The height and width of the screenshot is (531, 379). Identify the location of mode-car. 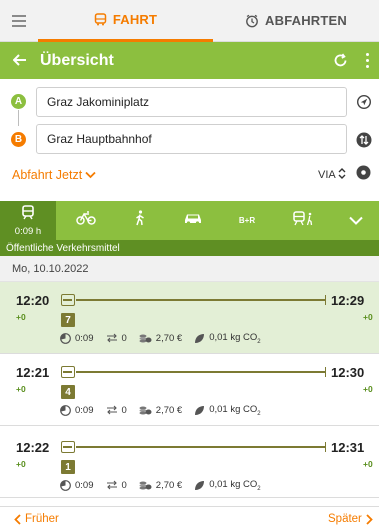
(193, 220).